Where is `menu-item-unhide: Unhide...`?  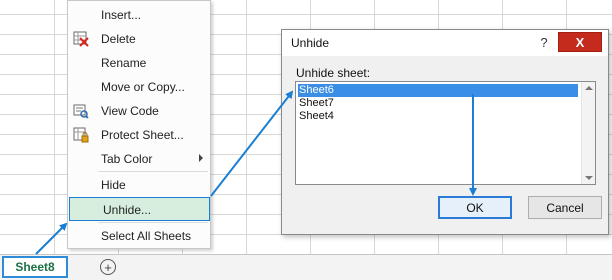
menu-item-unhide: Unhide... is located at coordinates (139, 209).